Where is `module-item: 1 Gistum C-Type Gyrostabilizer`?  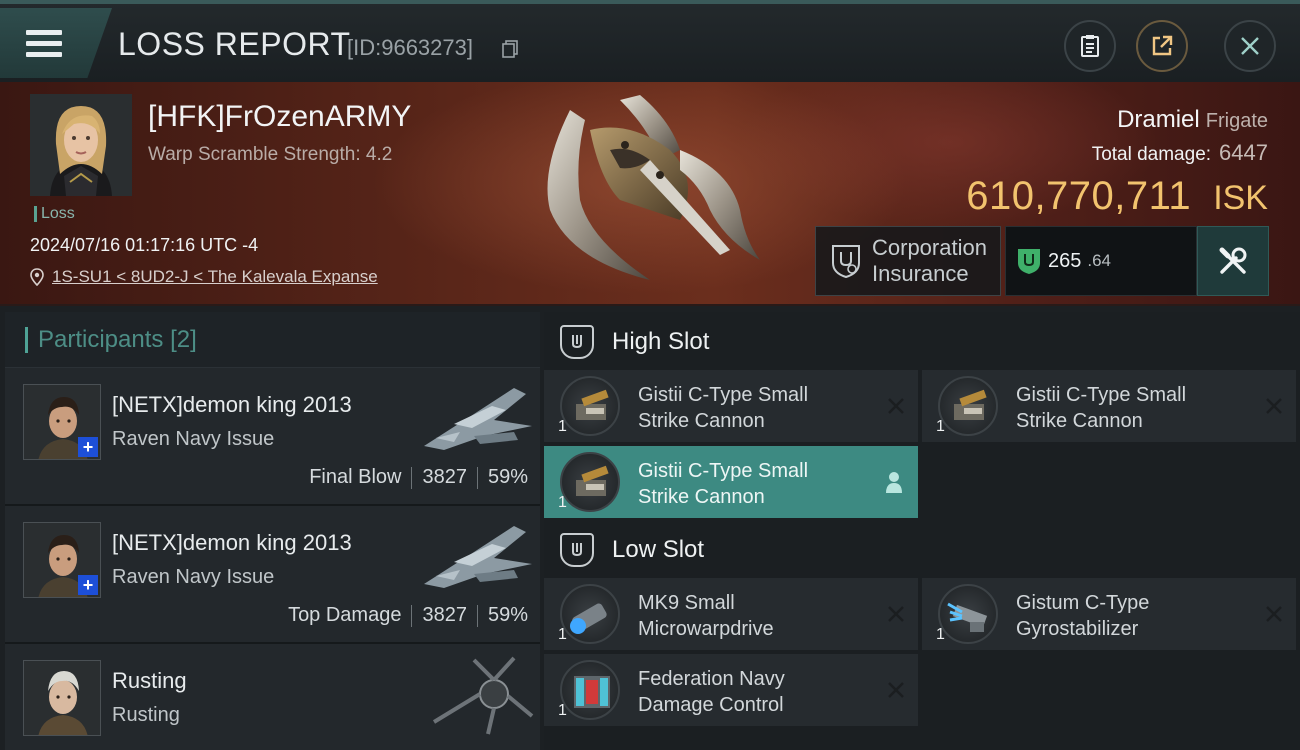
module-item: 1 Gistum C-Type Gyrostabilizer is located at coordinates (1109, 614).